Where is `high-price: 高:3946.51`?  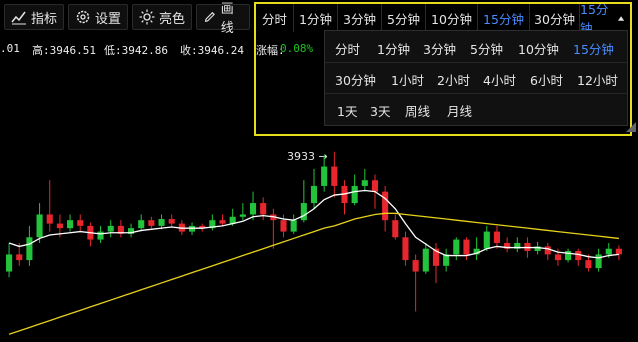 high-price: 高:3946.51 is located at coordinates (64, 50).